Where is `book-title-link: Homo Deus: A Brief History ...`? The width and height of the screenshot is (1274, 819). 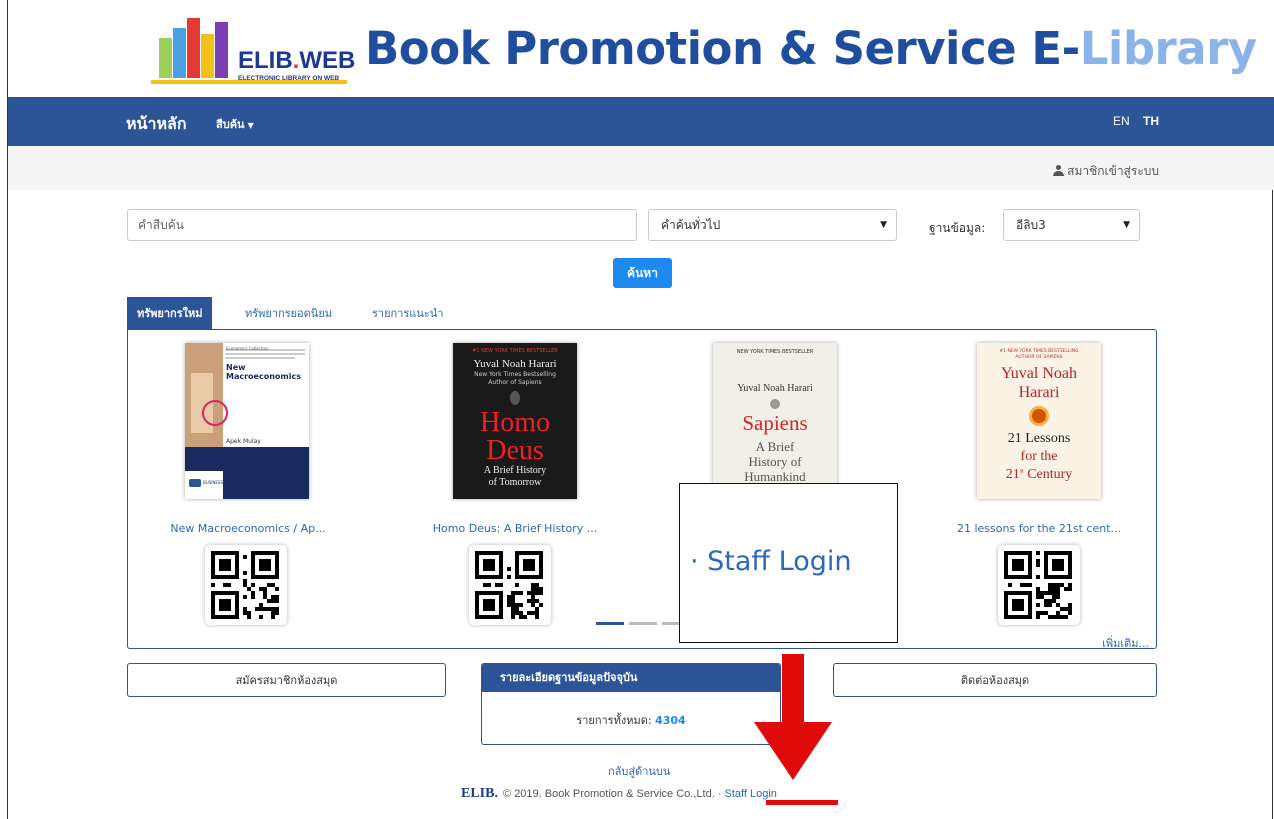
book-title-link: Homo Deus: A Brief History ... is located at coordinates (515, 528).